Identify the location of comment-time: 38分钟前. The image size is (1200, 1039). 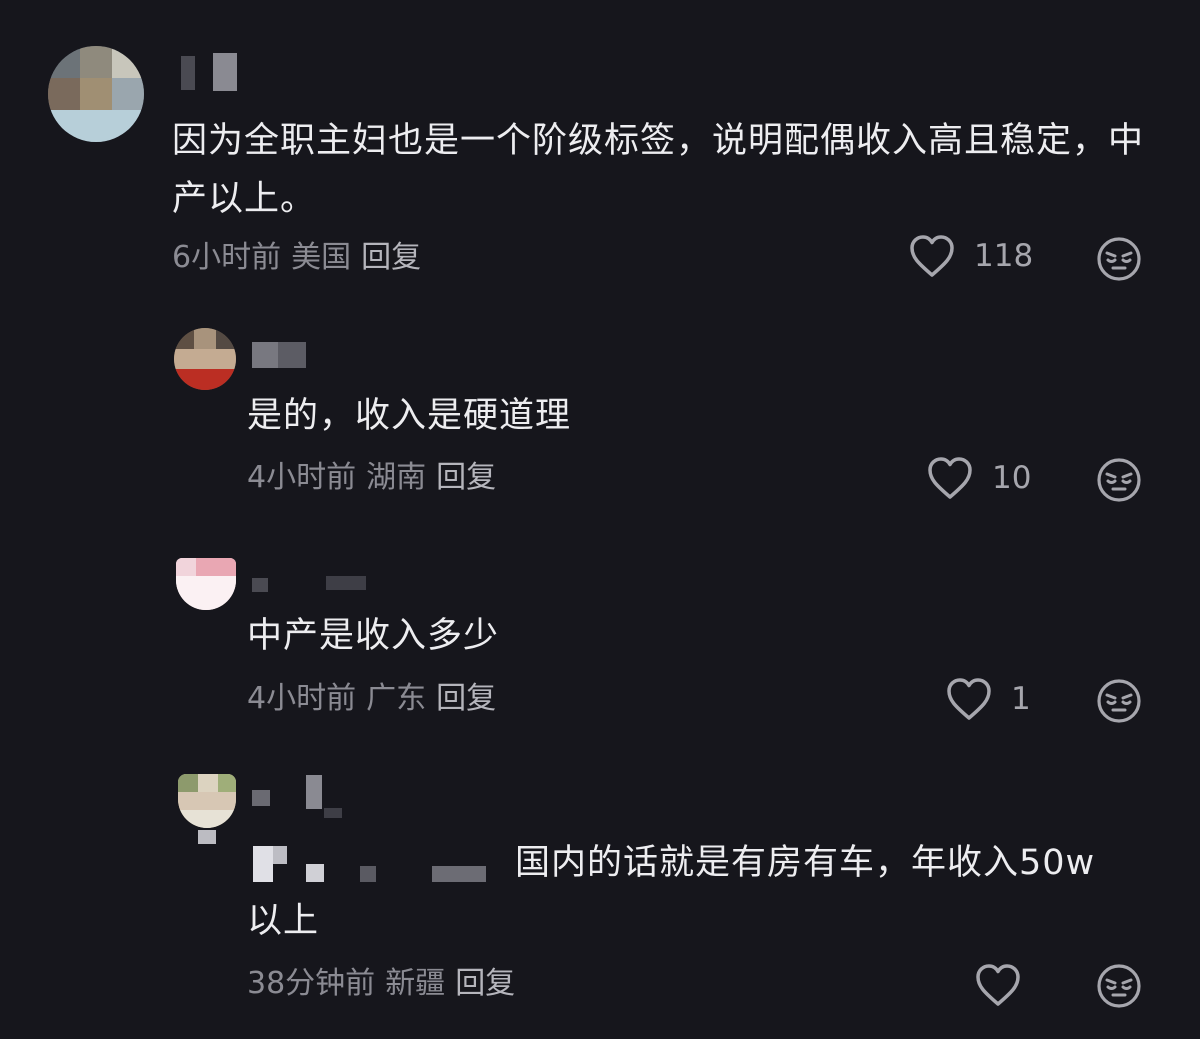
(311, 983).